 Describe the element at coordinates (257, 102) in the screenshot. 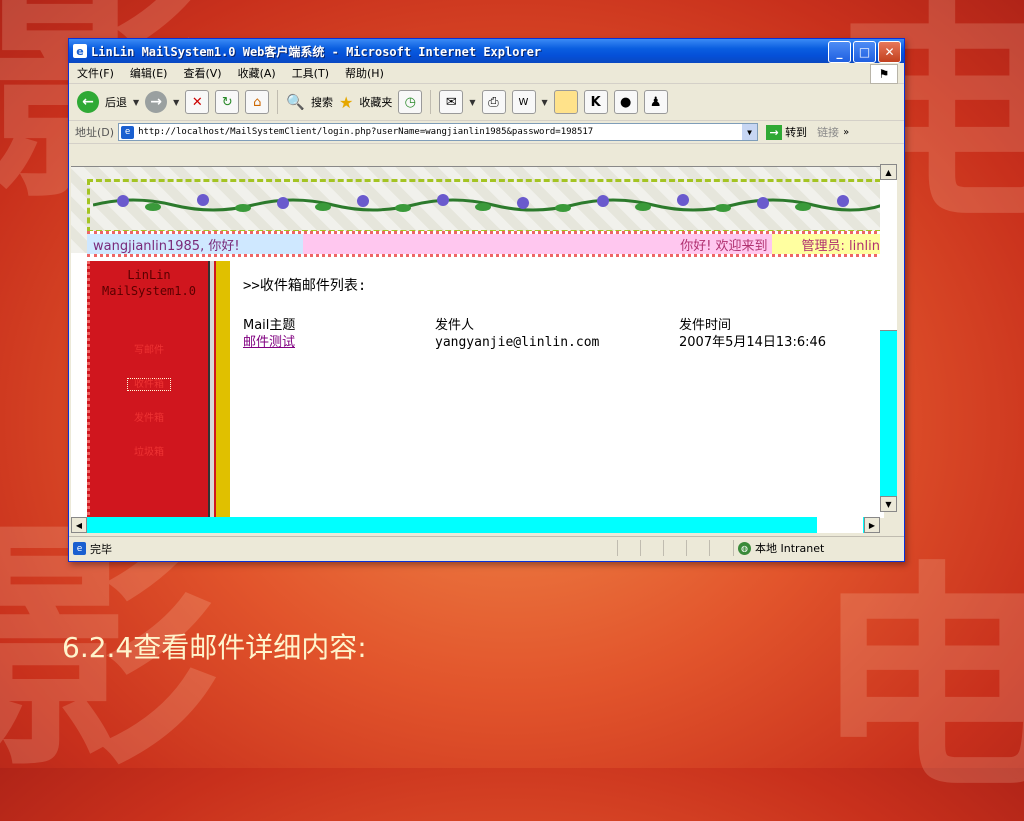

I see `home-icon: ⌂` at that location.